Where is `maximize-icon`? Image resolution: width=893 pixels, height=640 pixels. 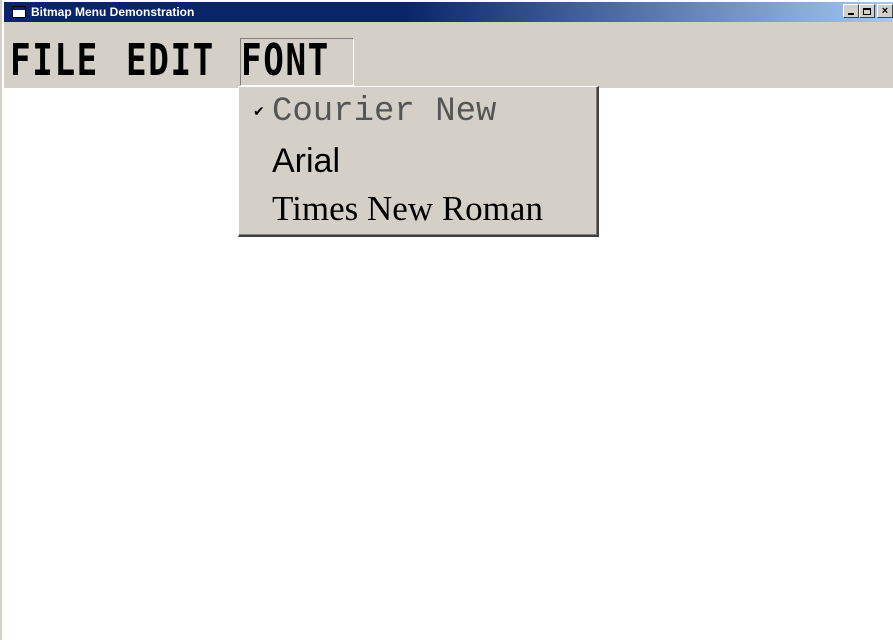
maximize-icon is located at coordinates (867, 11).